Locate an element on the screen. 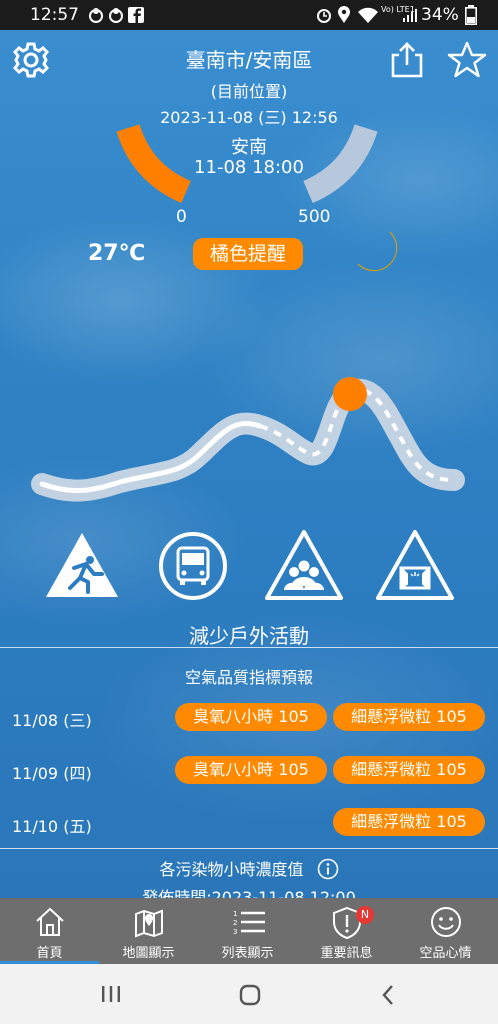 The height and width of the screenshot is (1024, 498). nav-mood: 空品心情 is located at coordinates (445, 931).